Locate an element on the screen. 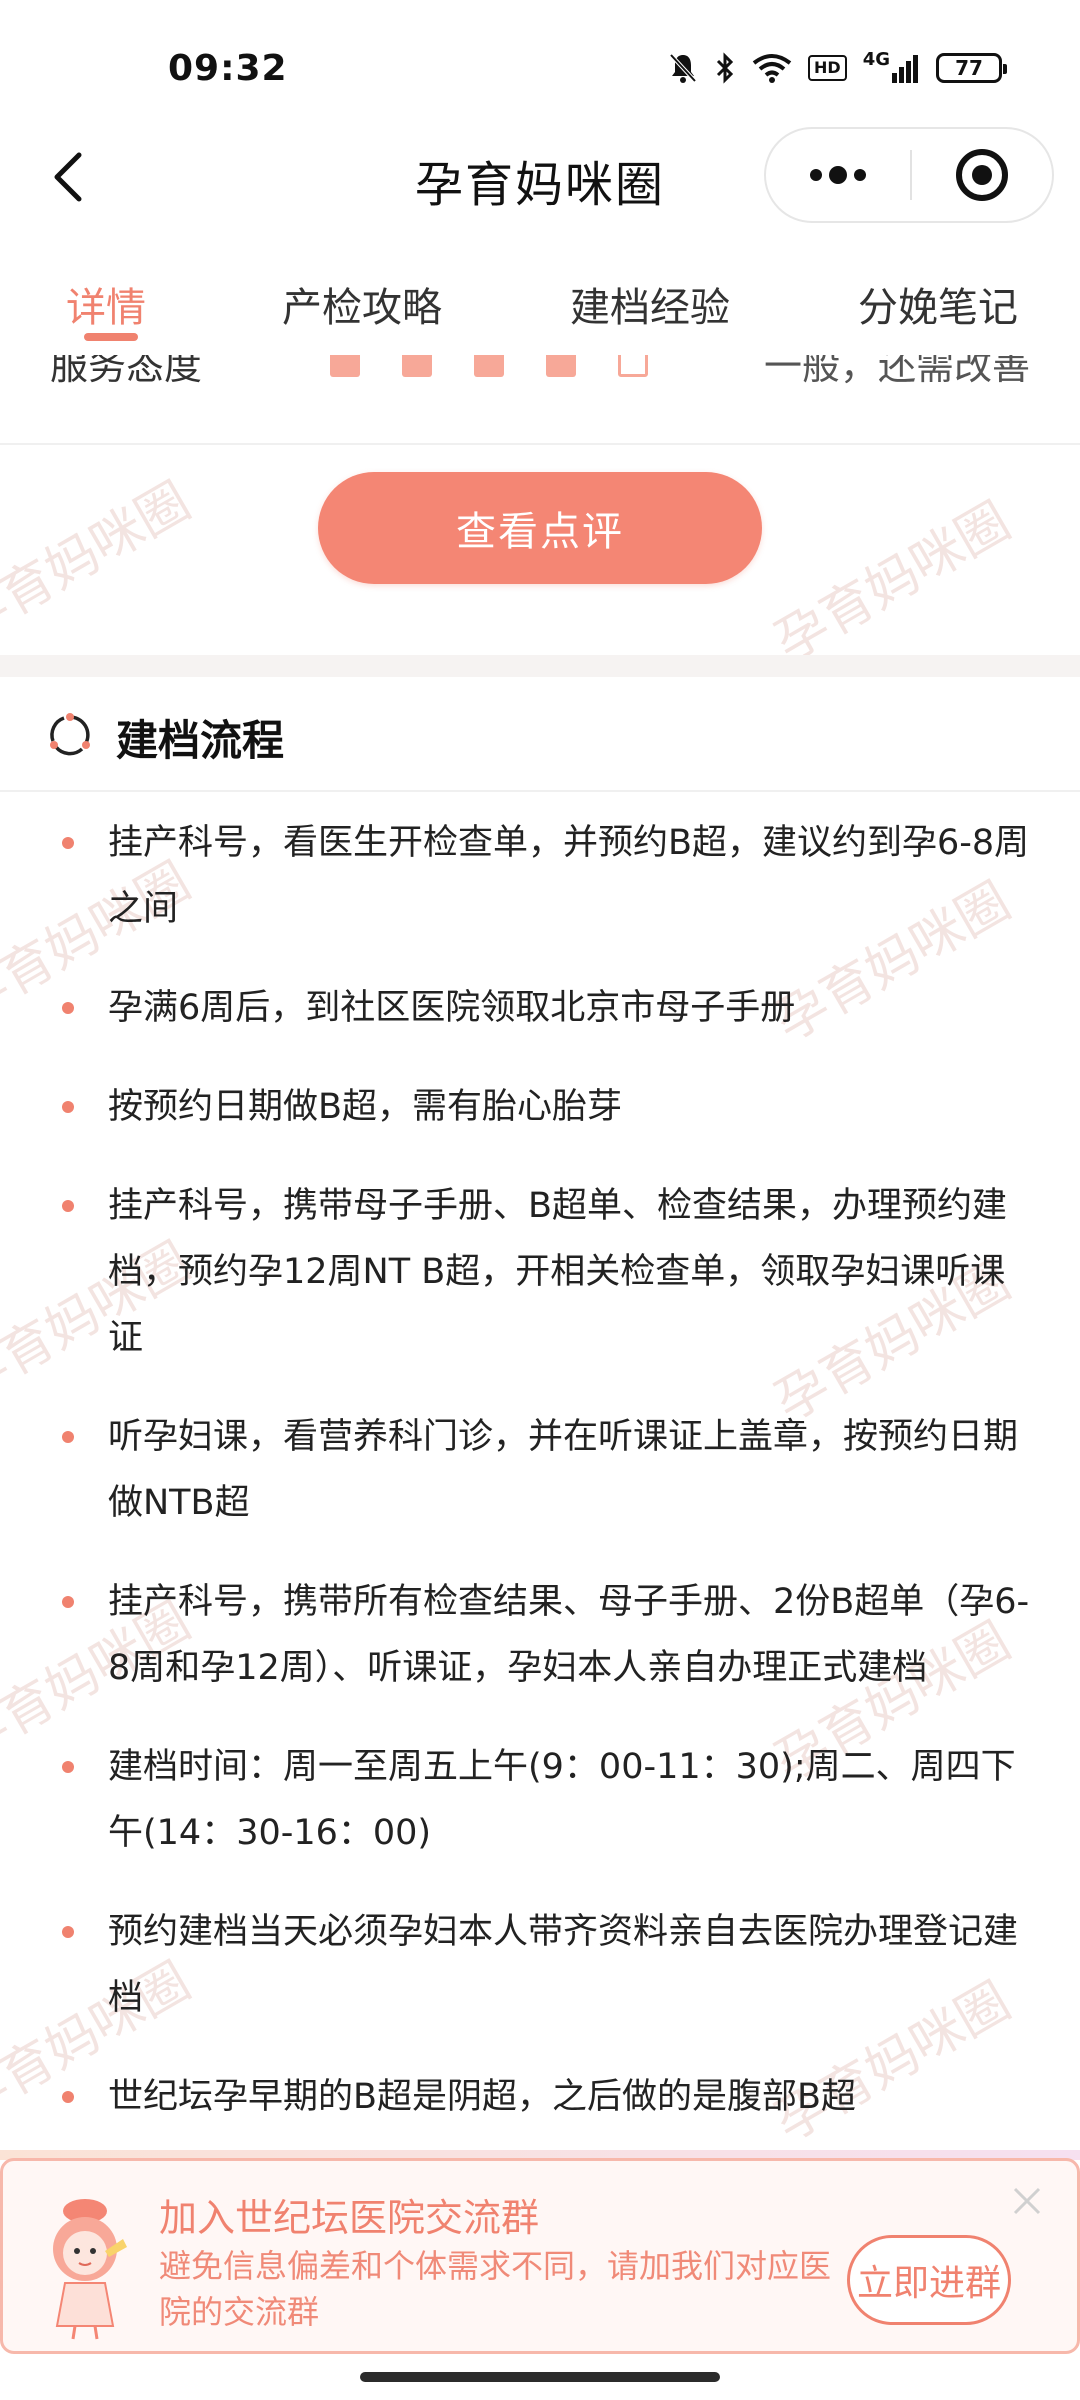 This screenshot has height=2400, width=1080. battery-level: 77 is located at coordinates (969, 68).